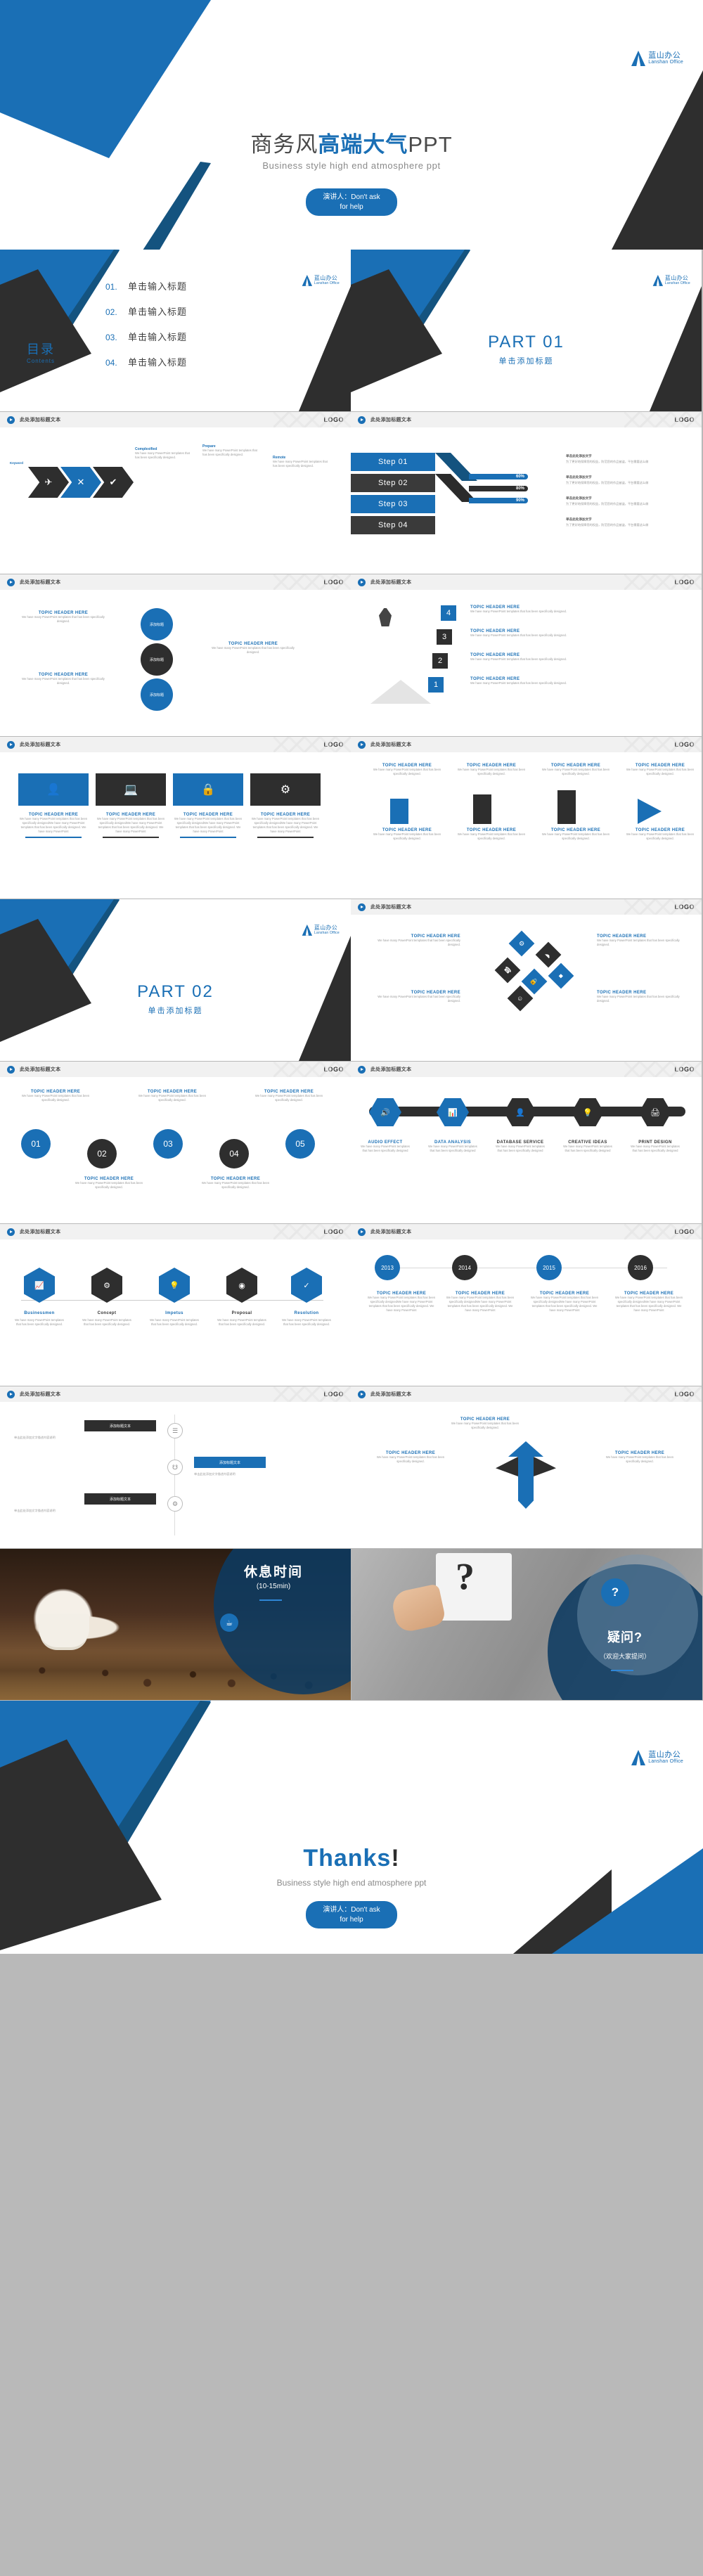 The width and height of the screenshot is (703, 2576). What do you see at coordinates (41, 349) in the screenshot?
I see `contents-label-cn: 目录` at bounding box center [41, 349].